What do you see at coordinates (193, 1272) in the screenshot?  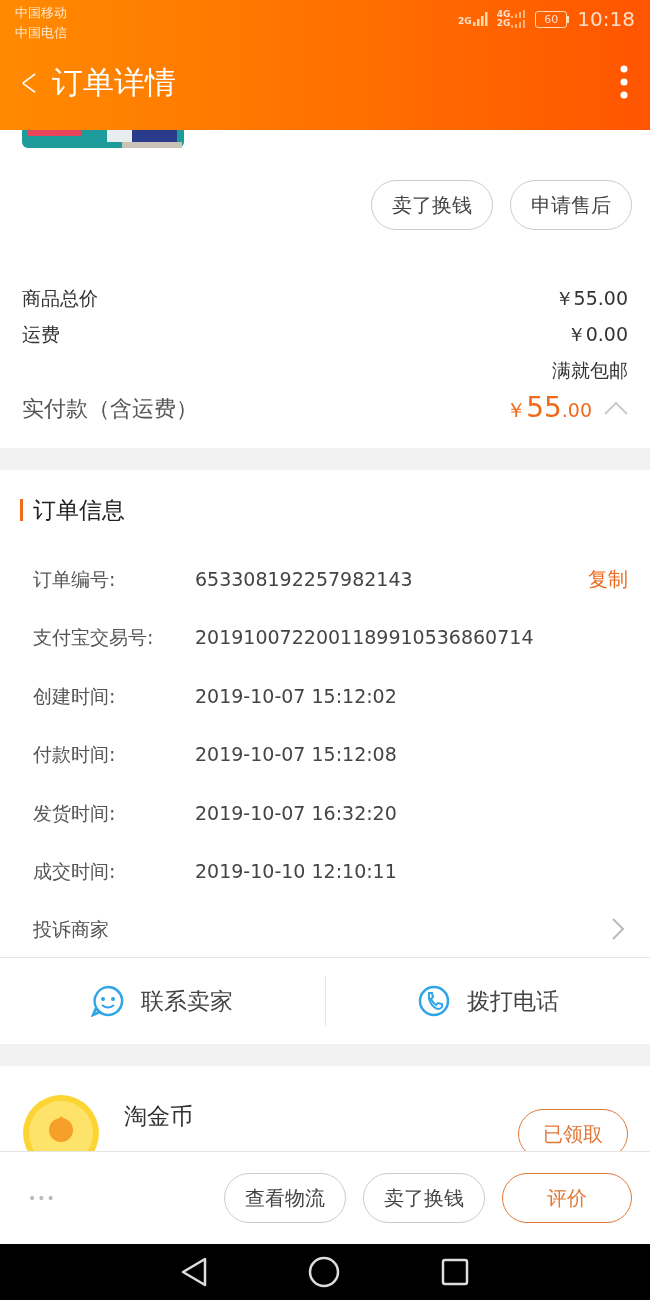 I see `back-nav-icon` at bounding box center [193, 1272].